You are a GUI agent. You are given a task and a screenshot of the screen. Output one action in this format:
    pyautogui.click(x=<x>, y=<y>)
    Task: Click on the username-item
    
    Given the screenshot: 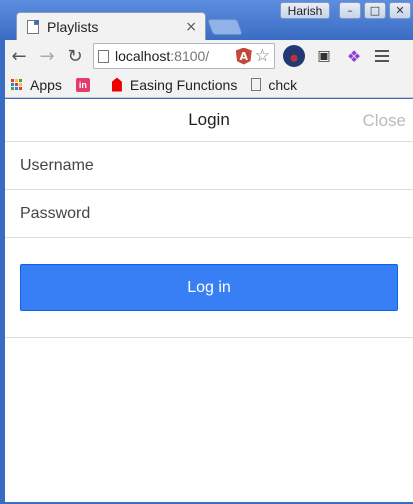 What is the action you would take?
    pyautogui.click(x=209, y=166)
    